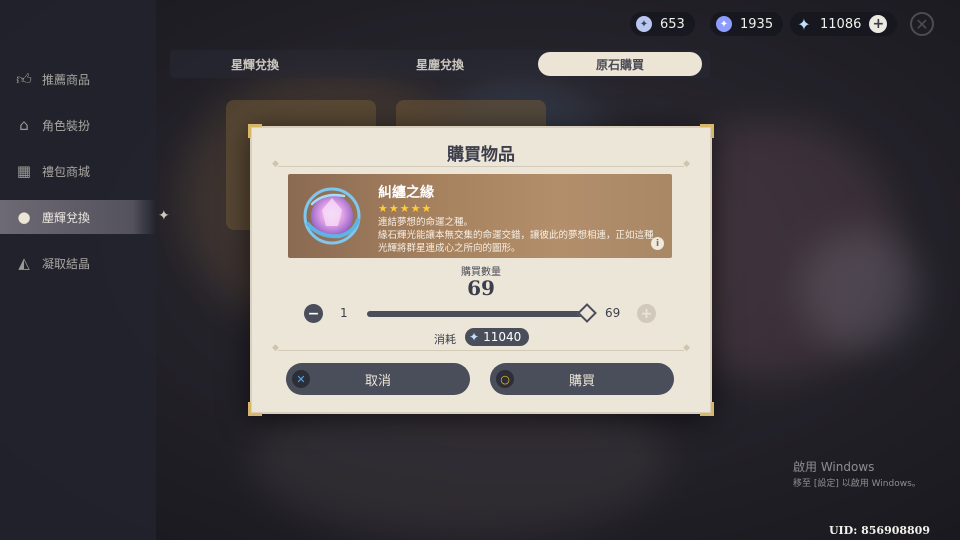 The image size is (960, 540). What do you see at coordinates (502, 337) in the screenshot?
I see `cost-value: 11040` at bounding box center [502, 337].